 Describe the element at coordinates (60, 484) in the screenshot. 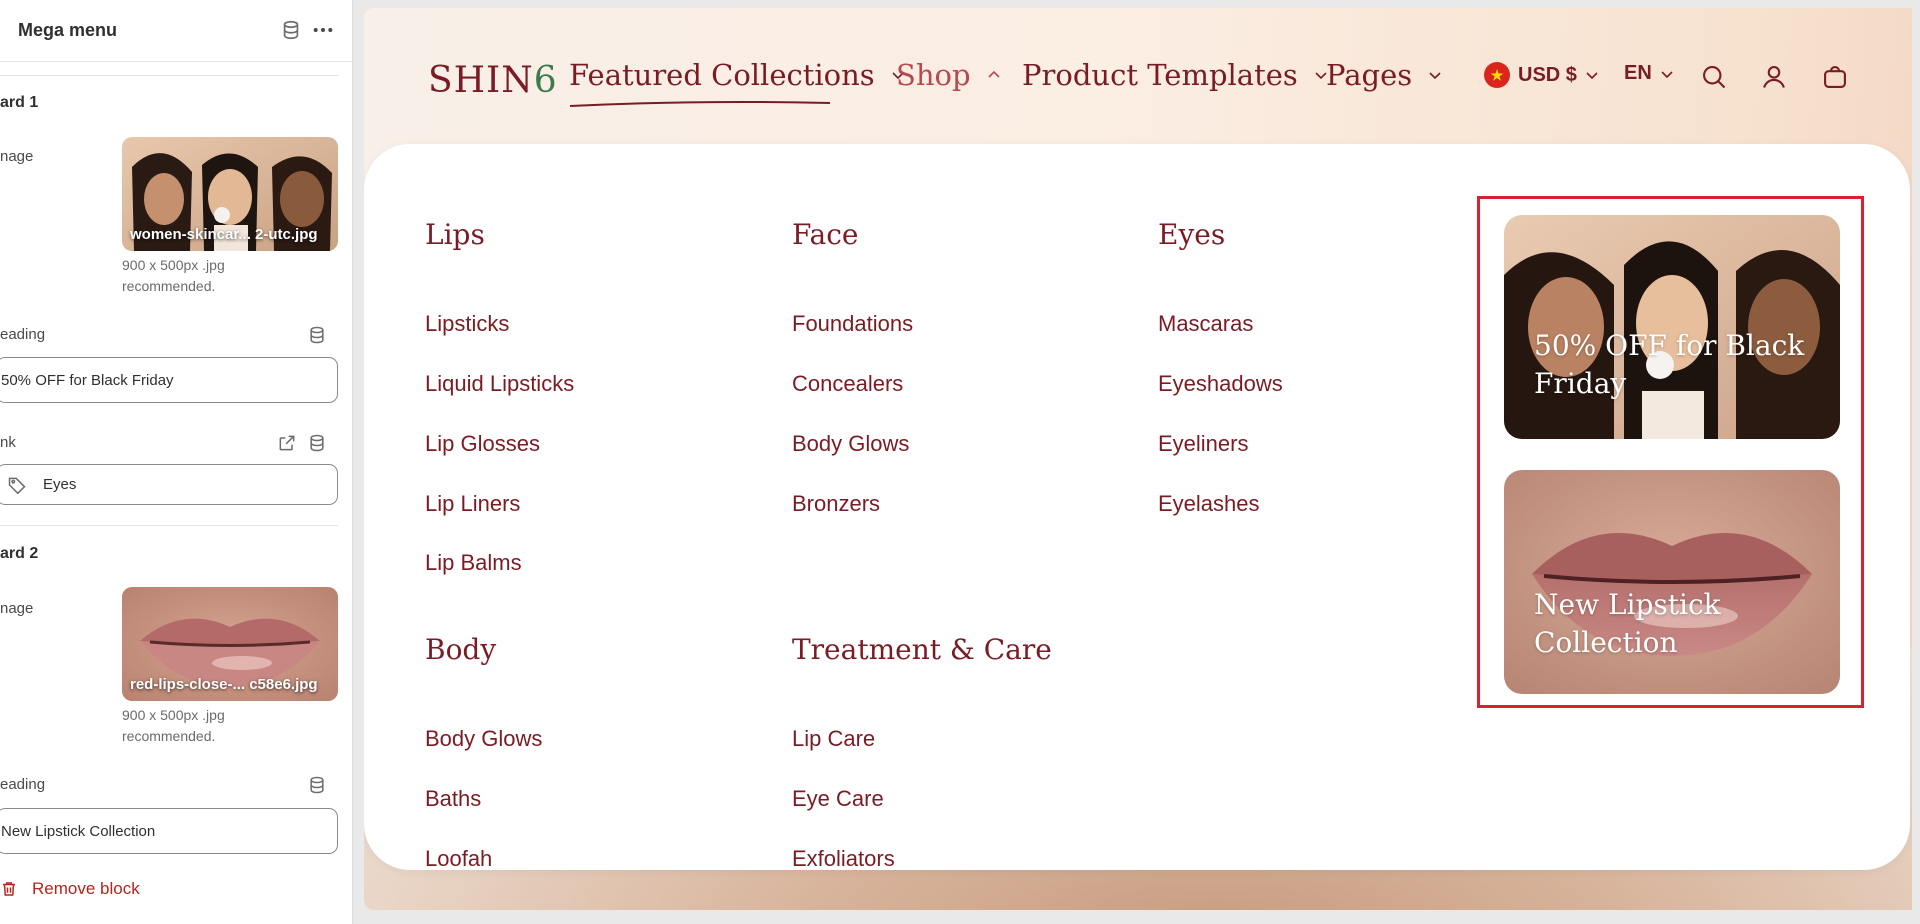

I see `card-1-link-value: Eyes` at that location.